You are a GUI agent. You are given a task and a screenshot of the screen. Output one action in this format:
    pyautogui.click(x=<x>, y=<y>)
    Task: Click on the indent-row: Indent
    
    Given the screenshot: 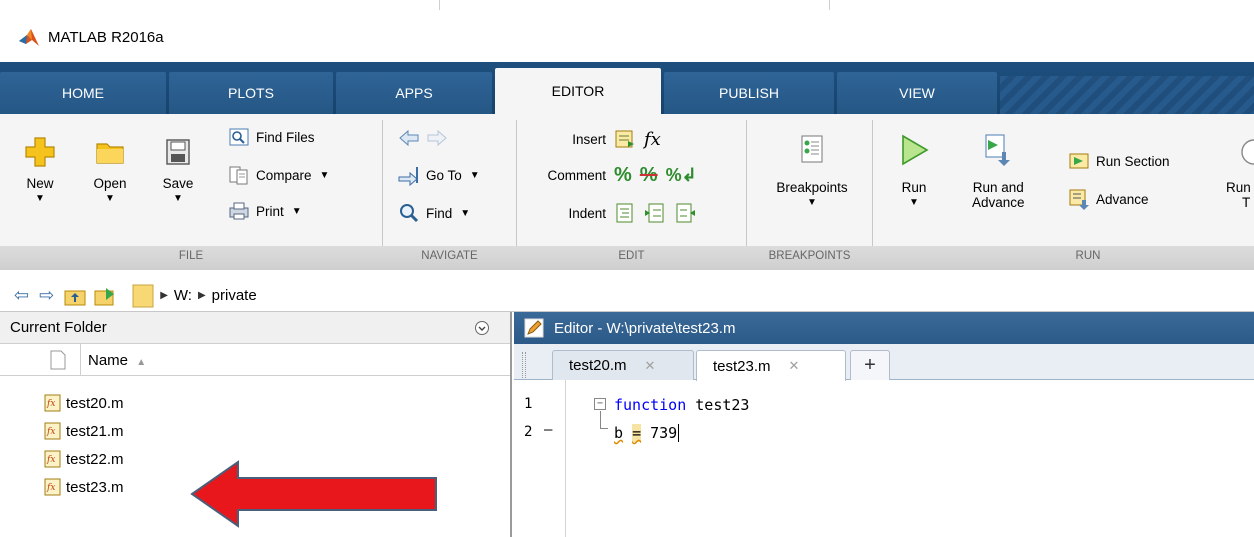 What is the action you would take?
    pyautogui.click(x=609, y=213)
    